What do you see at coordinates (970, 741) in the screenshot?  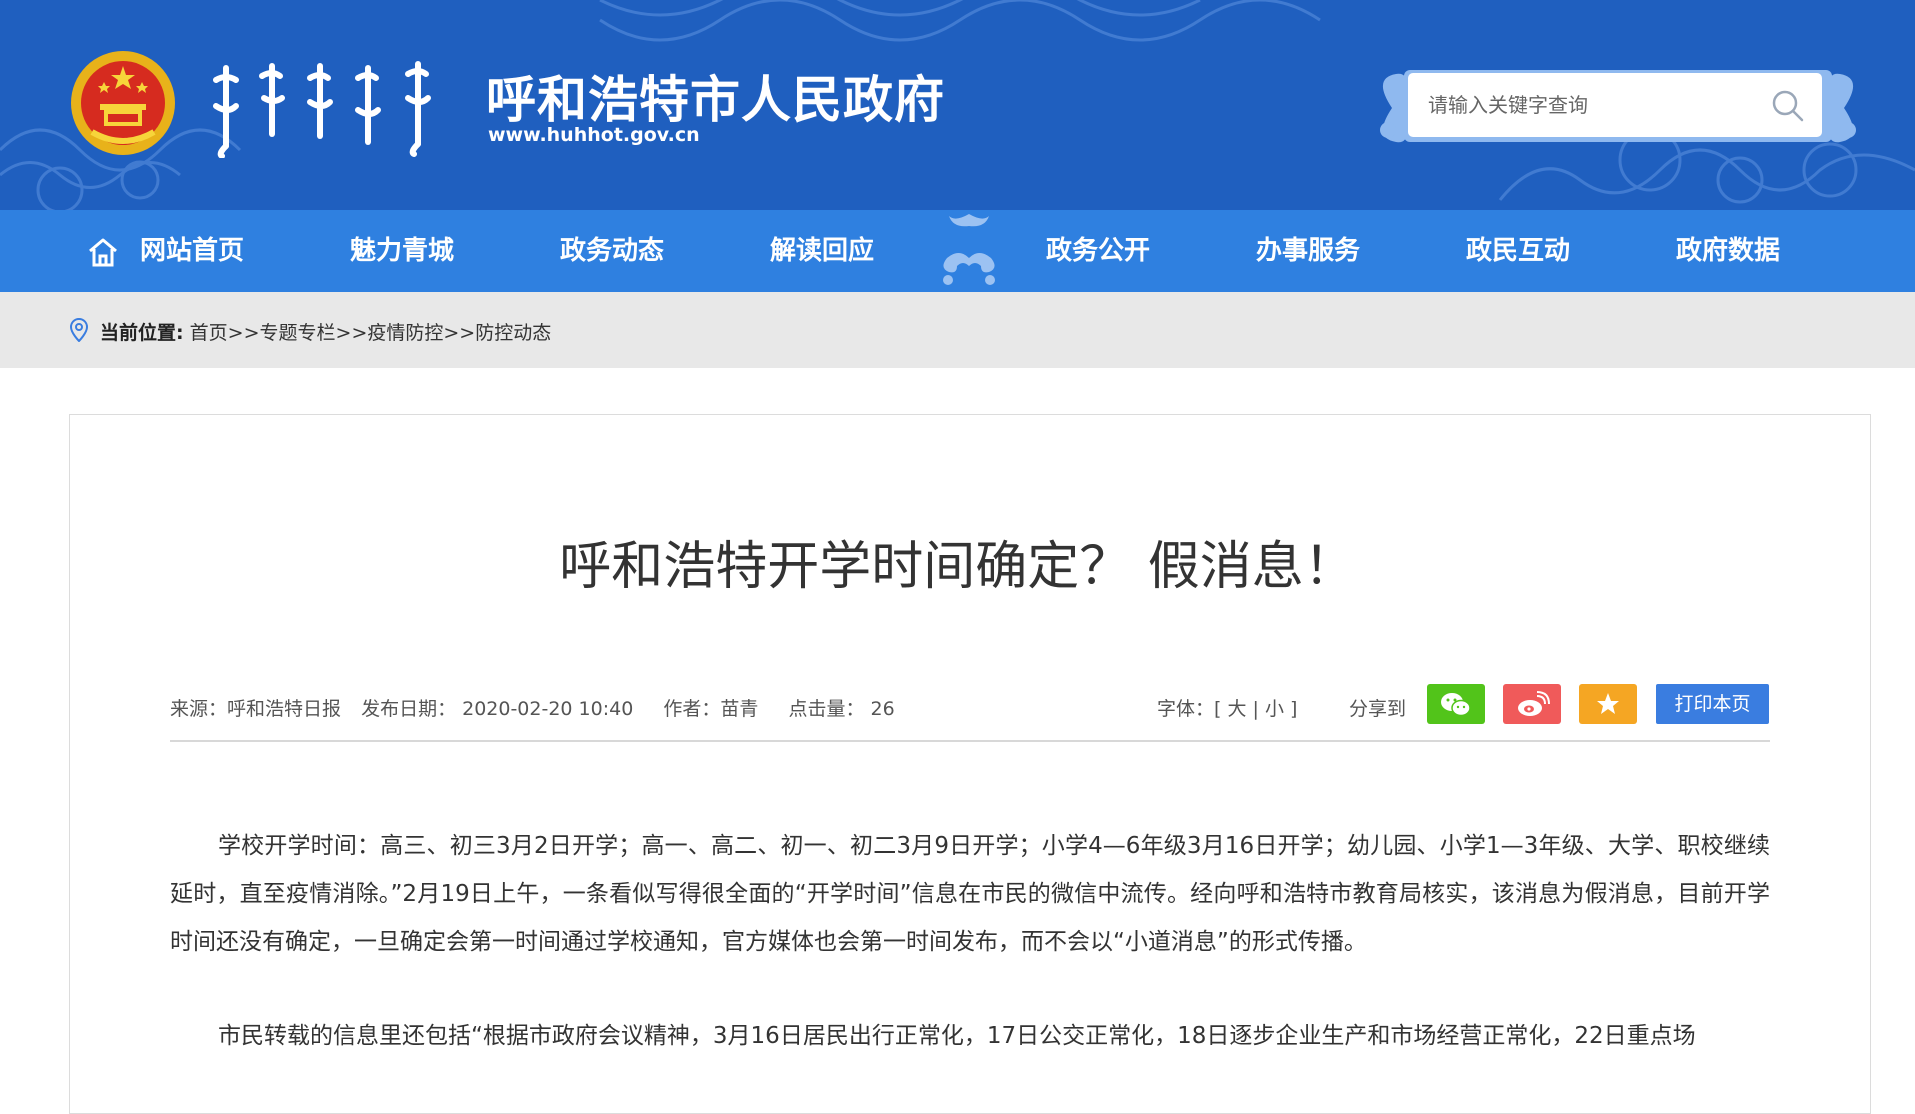 I see `meta-divider` at bounding box center [970, 741].